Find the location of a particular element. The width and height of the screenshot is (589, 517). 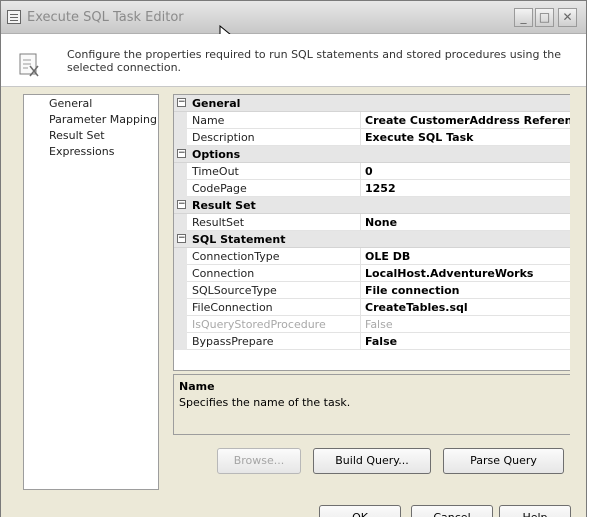

category-label: Result Set is located at coordinates (224, 205).